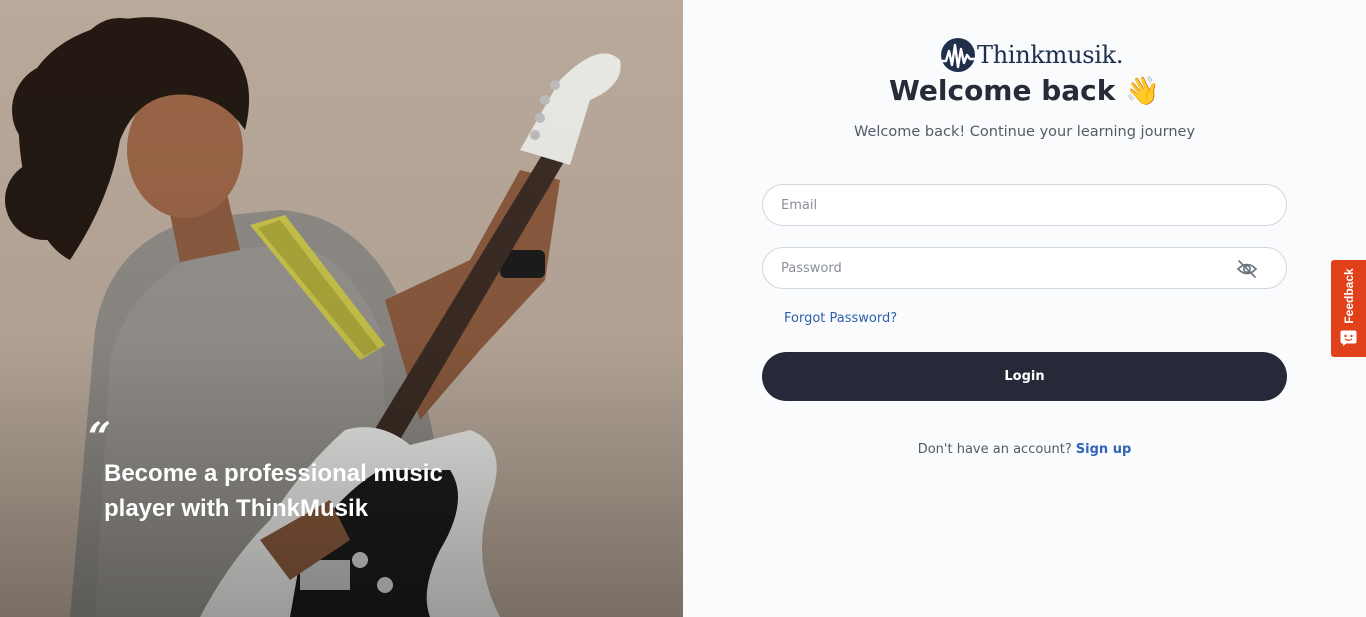 The image size is (1366, 617). What do you see at coordinates (1348, 338) in the screenshot?
I see `chat-face-icon` at bounding box center [1348, 338].